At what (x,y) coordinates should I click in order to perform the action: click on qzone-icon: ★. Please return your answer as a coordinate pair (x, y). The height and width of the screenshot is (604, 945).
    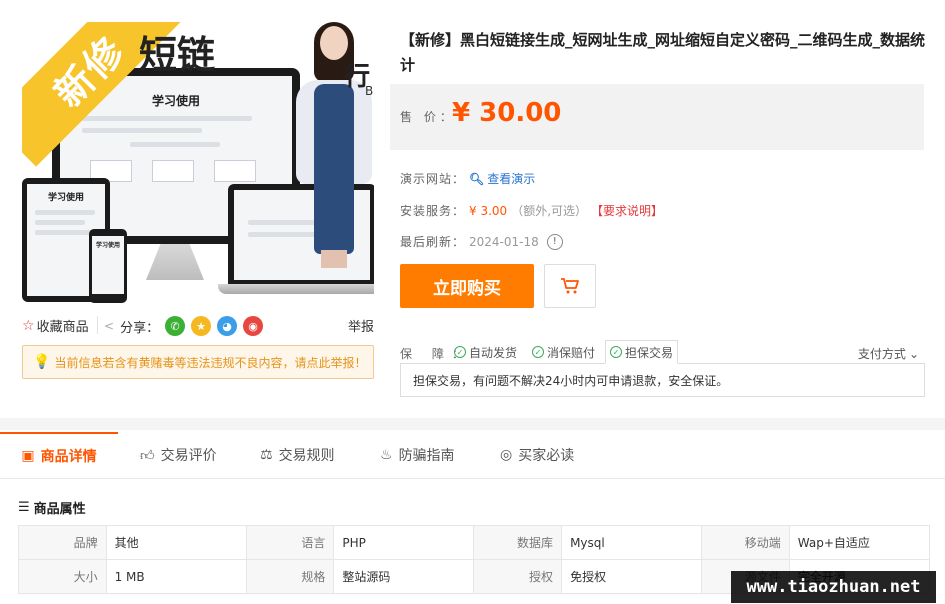
    Looking at the image, I should click on (201, 326).